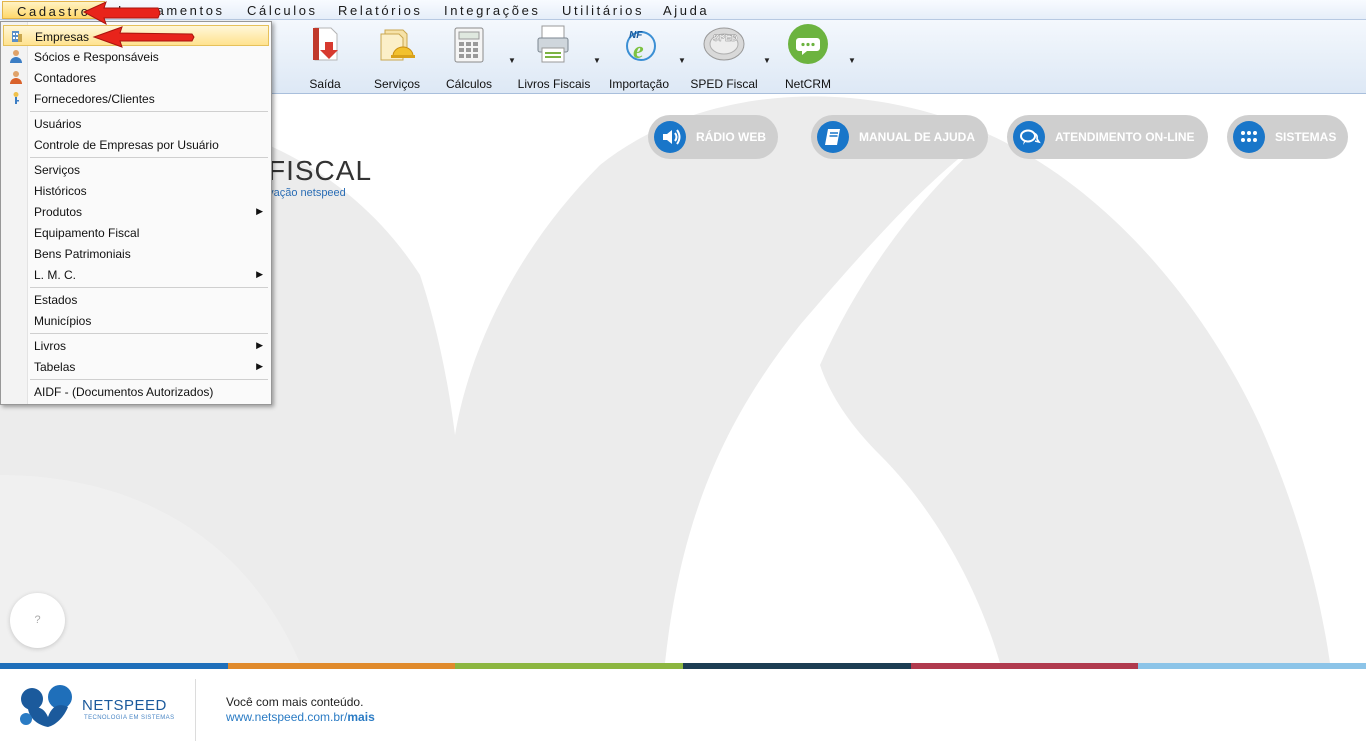 The width and height of the screenshot is (1366, 745). I want to click on toolbar-importacao-button: NF e Importação, so click(639, 56).